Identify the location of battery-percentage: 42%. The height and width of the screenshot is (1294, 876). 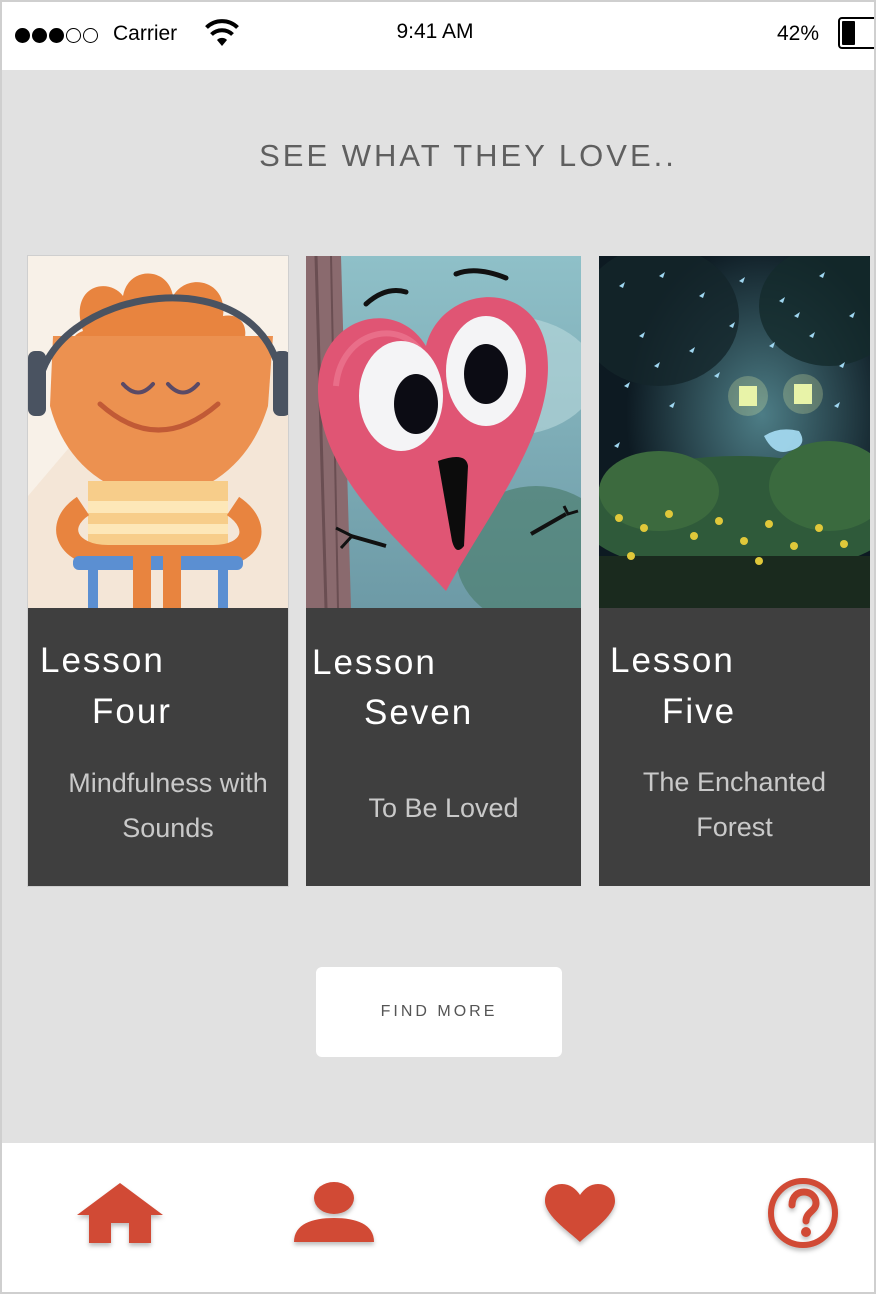
(798, 33).